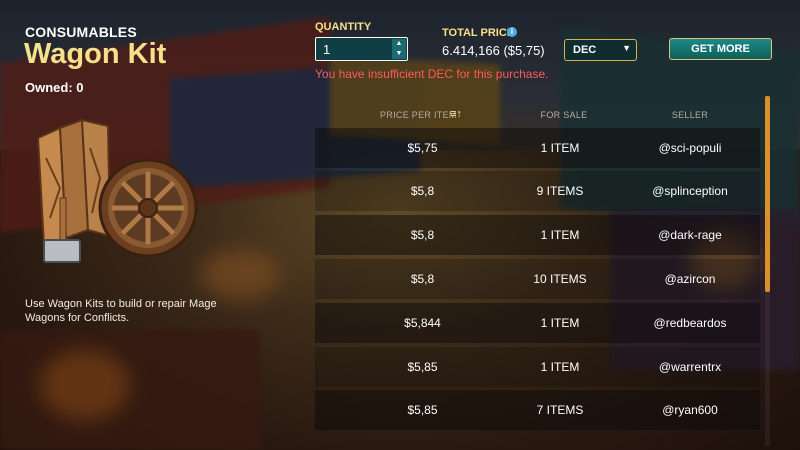 The width and height of the screenshot is (800, 450). What do you see at coordinates (690, 410) in the screenshot?
I see `row-seller: @ryan600` at bounding box center [690, 410].